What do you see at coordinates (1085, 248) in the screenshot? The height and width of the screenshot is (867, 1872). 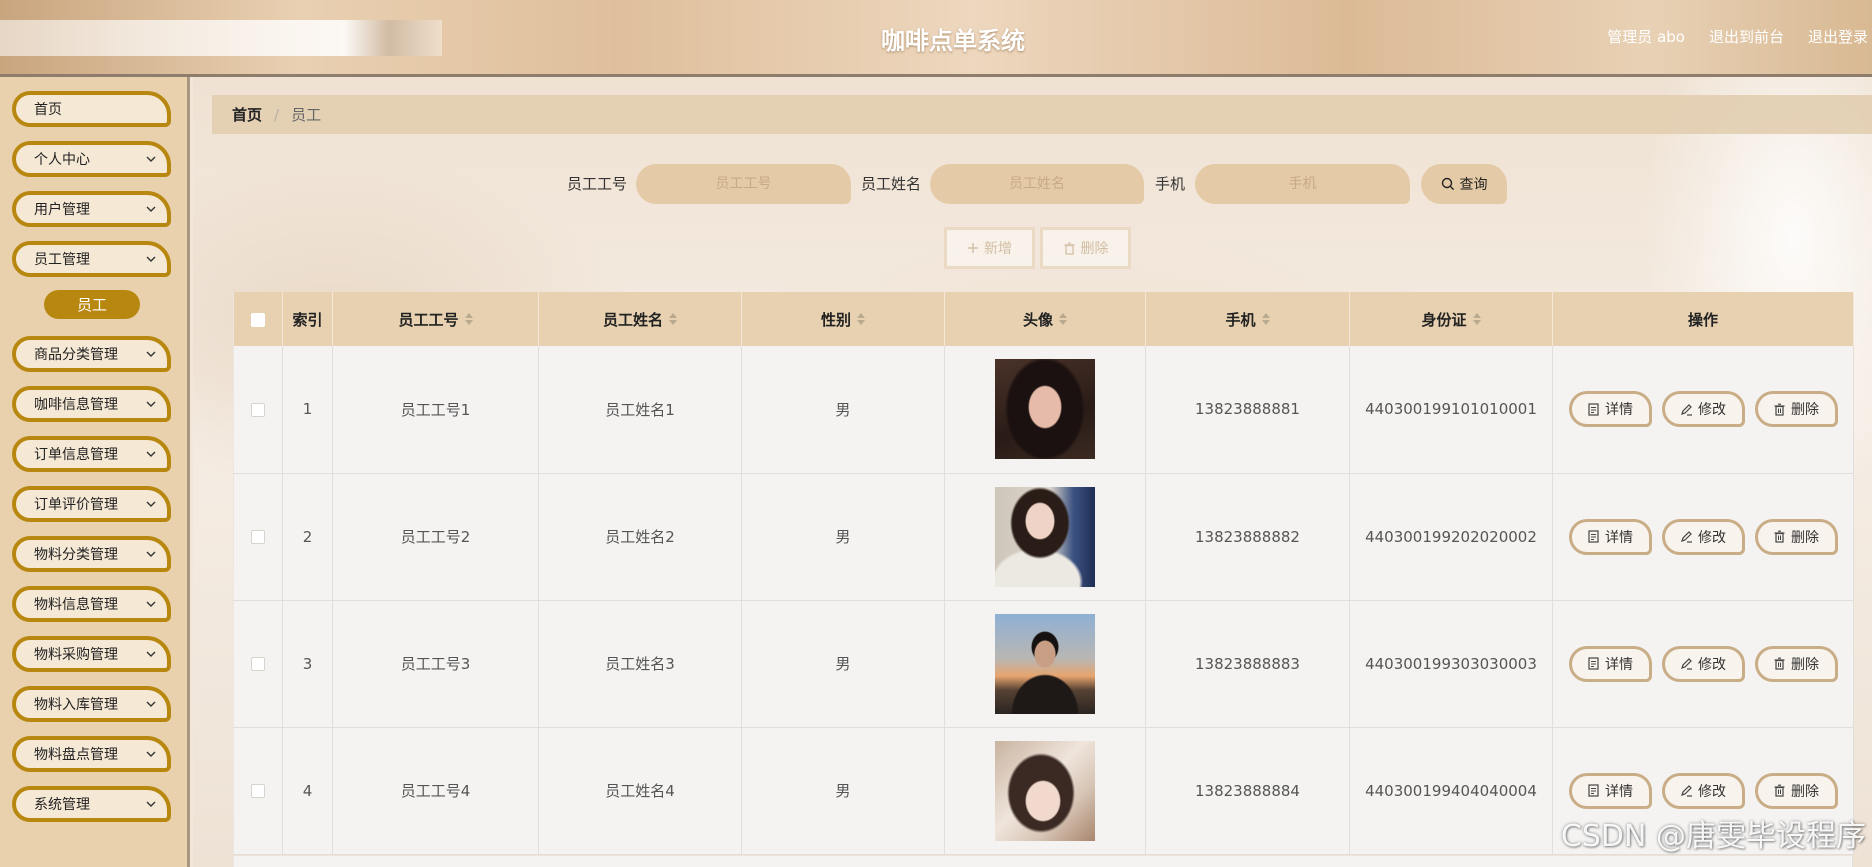 I see `batch-delete-button: 删除` at bounding box center [1085, 248].